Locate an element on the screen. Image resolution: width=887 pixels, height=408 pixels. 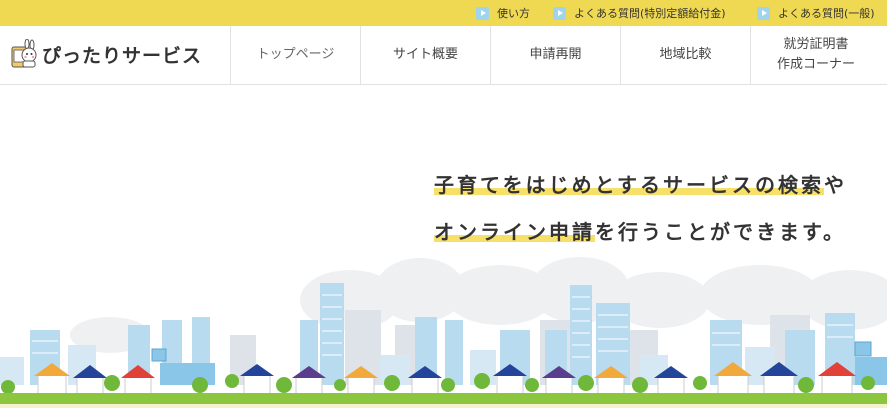
nav-employment-certificate-label-1: 就労証明書 is located at coordinates (816, 44).